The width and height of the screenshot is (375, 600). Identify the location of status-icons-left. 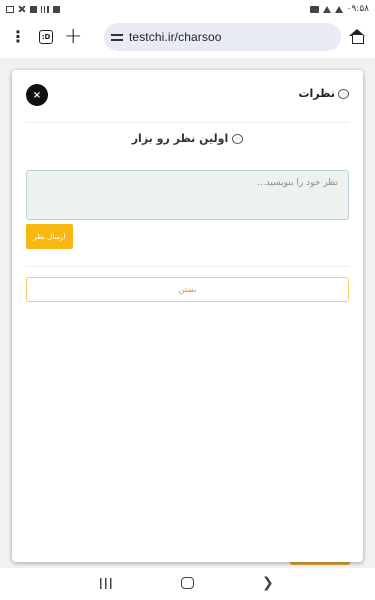
(33, 9).